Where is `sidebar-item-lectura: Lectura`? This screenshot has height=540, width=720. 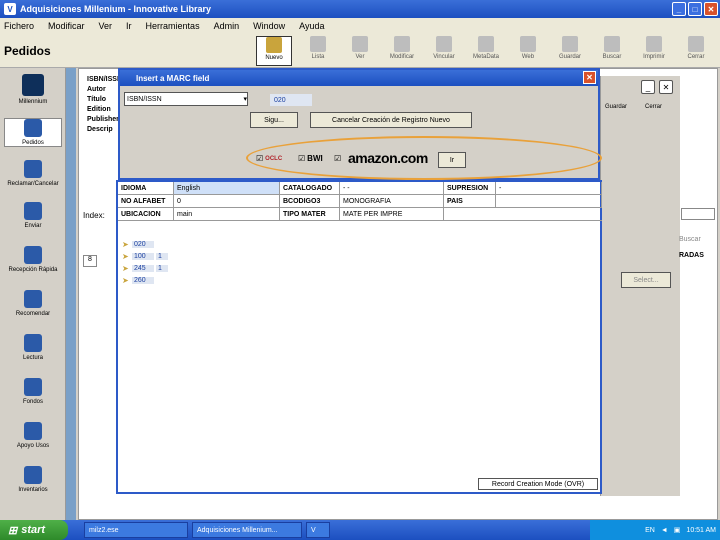
sidebar-item-lectura: Lectura is located at coordinates (33, 347).